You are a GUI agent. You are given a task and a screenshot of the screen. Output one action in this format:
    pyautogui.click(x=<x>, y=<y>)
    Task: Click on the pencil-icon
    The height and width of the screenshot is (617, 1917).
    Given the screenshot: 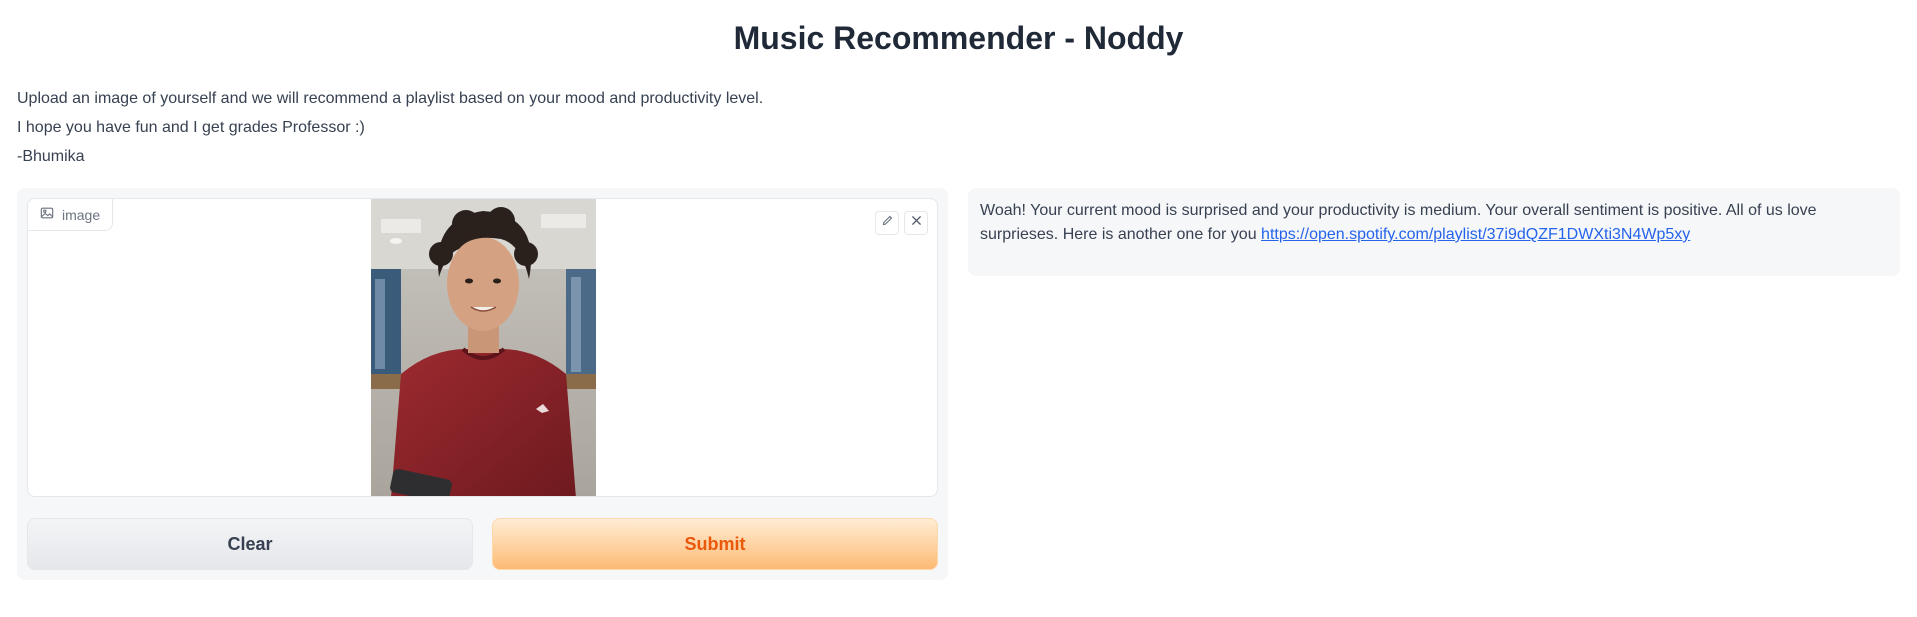 What is the action you would take?
    pyautogui.click(x=887, y=223)
    